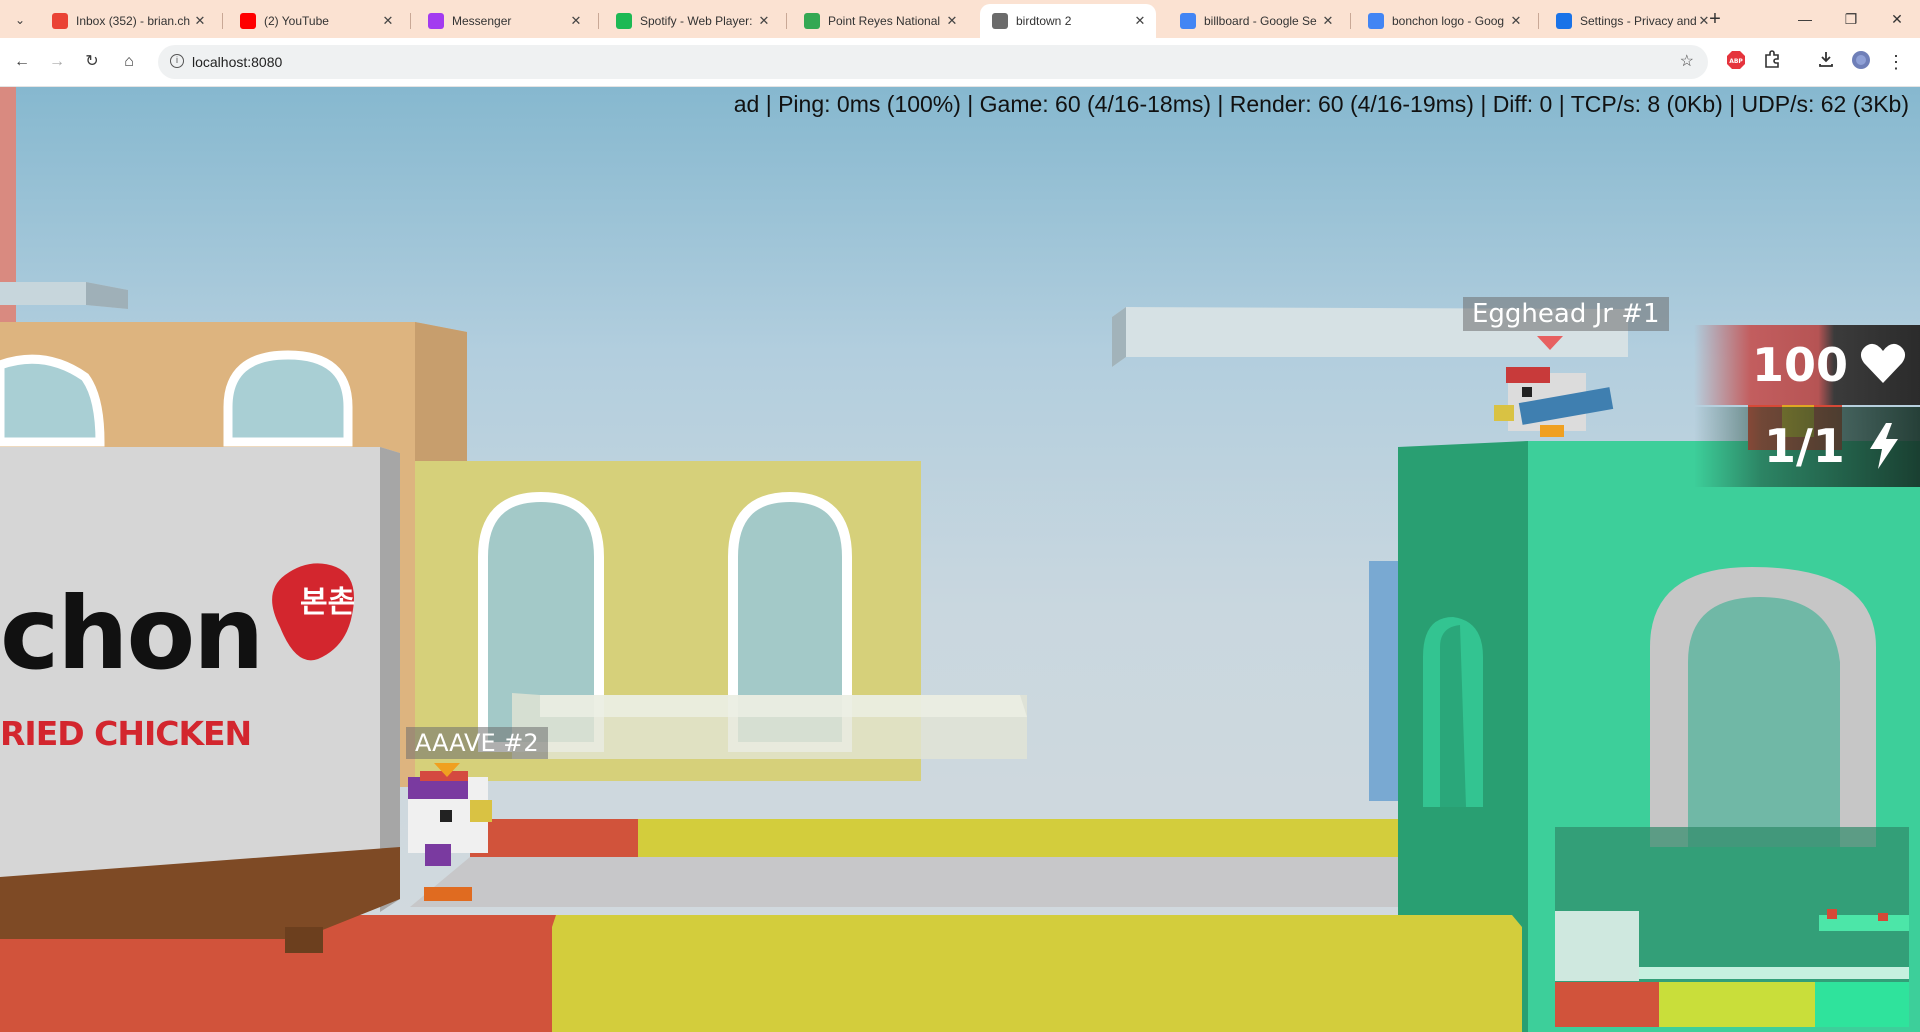 This screenshot has height=1032, width=1920. What do you see at coordinates (1564, 21) in the screenshot?
I see `settings-gear-icon` at bounding box center [1564, 21].